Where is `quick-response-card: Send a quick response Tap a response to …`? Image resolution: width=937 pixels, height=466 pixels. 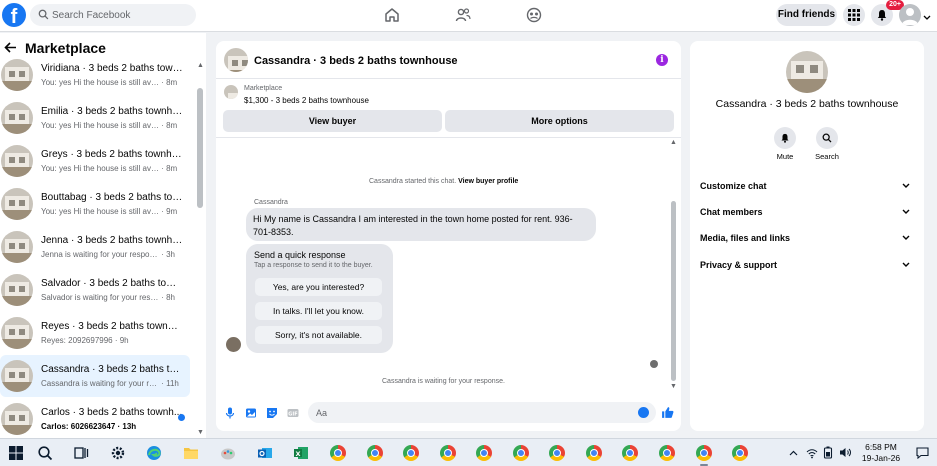
quick-response-card: Send a quick response Tap a response to … is located at coordinates (319, 298).